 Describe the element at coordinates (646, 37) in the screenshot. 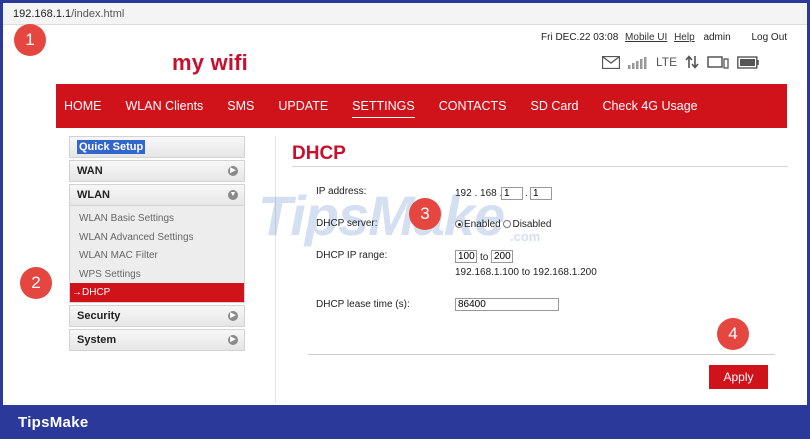

I see `mobile-ui-link: Mobile UI` at that location.